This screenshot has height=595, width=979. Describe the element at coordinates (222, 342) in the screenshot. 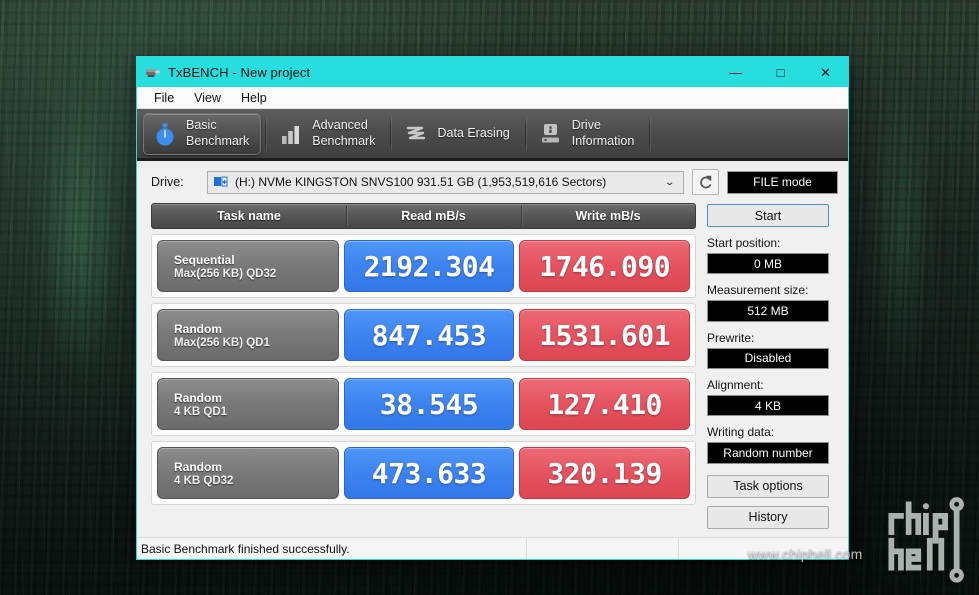

I see `task-subtitle: Max(256 KB) QD1` at that location.